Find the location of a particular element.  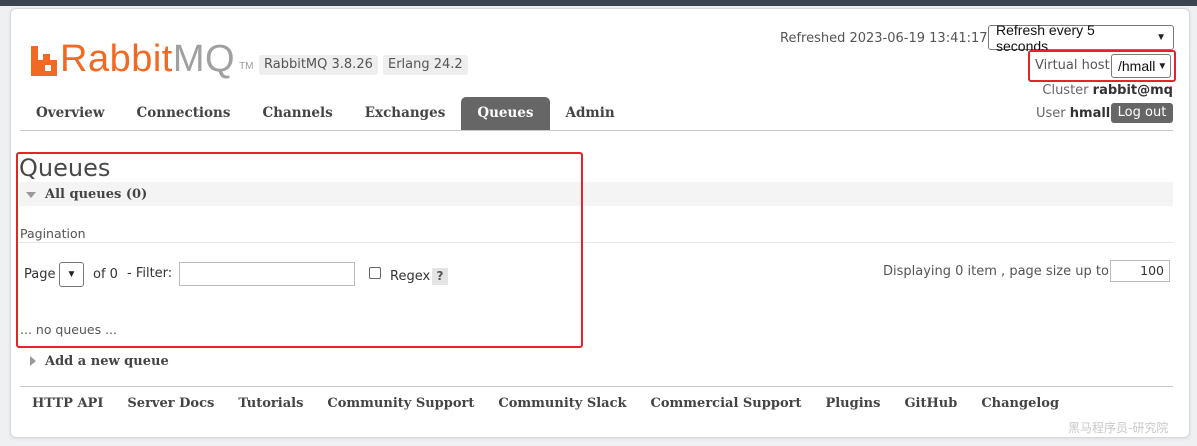

footer-divider is located at coordinates (596, 386).